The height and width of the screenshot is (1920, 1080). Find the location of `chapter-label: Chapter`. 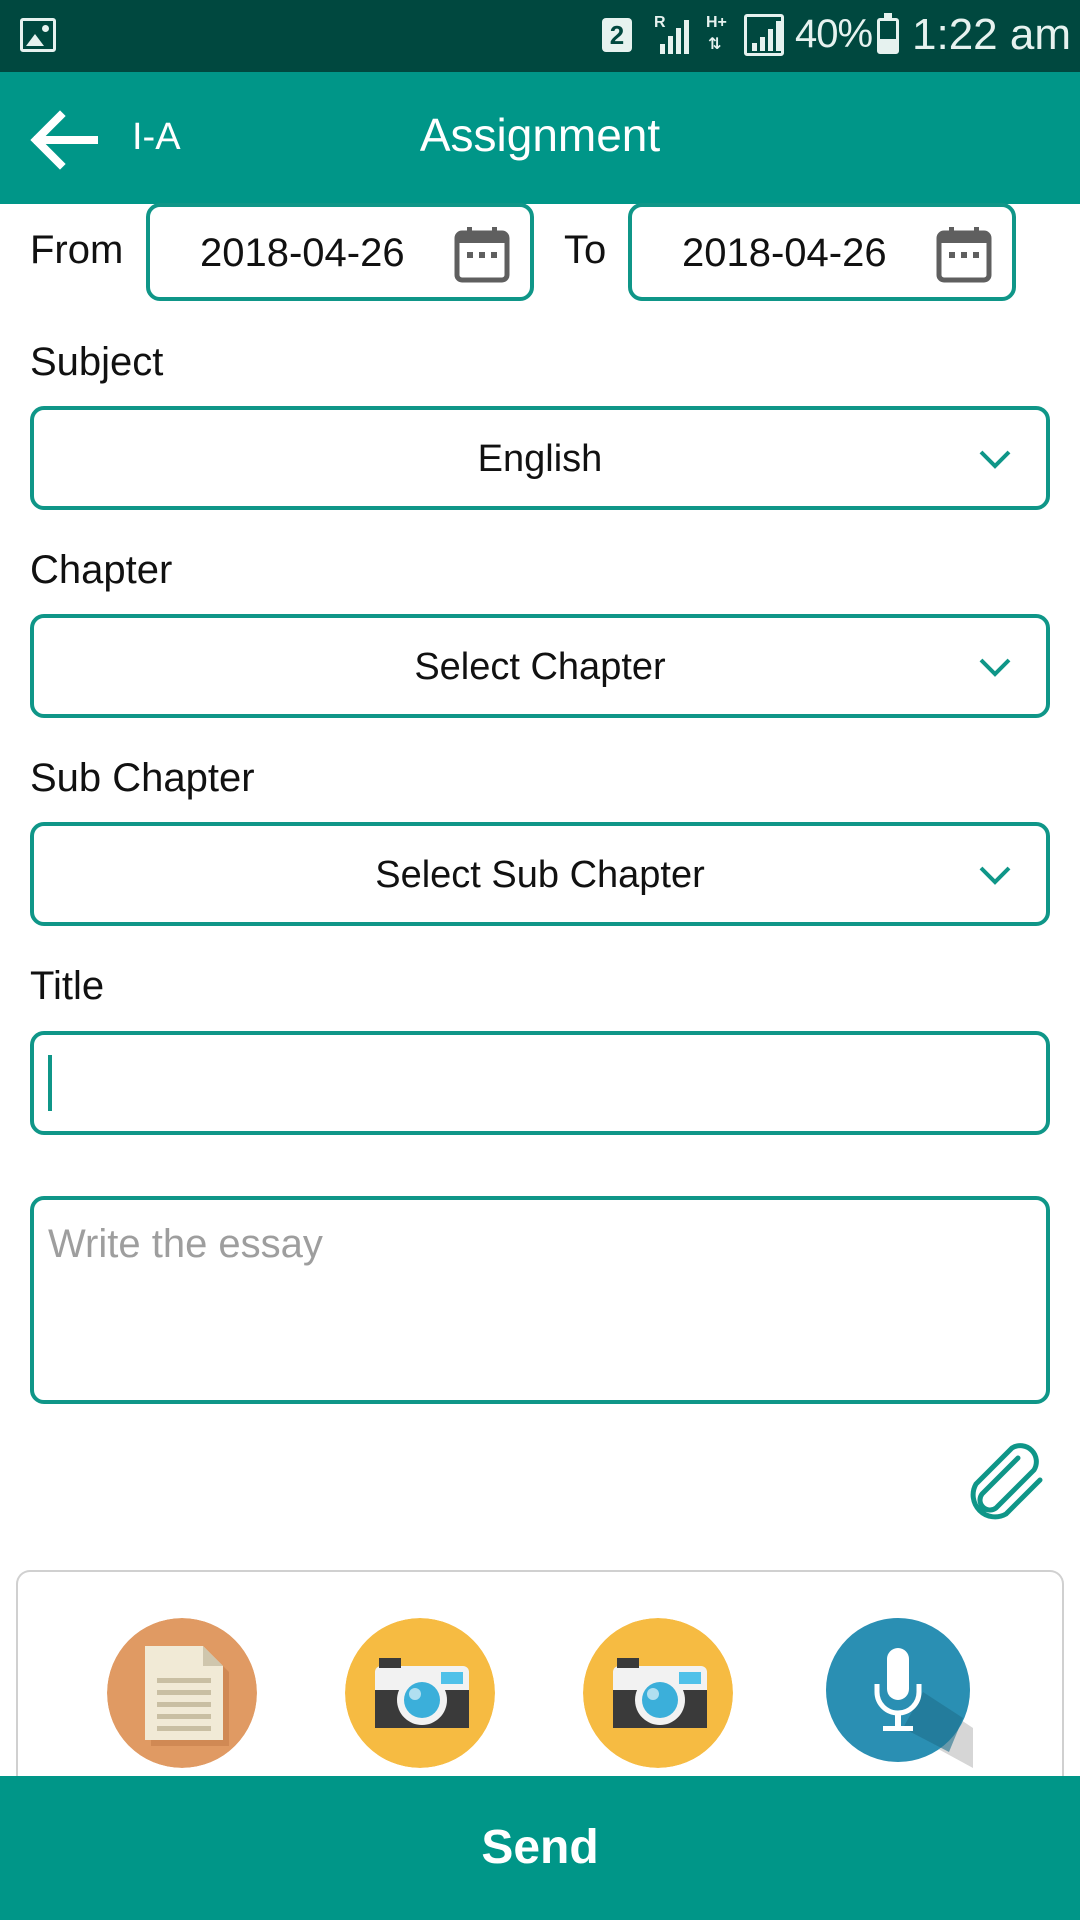

chapter-label: Chapter is located at coordinates (101, 570).